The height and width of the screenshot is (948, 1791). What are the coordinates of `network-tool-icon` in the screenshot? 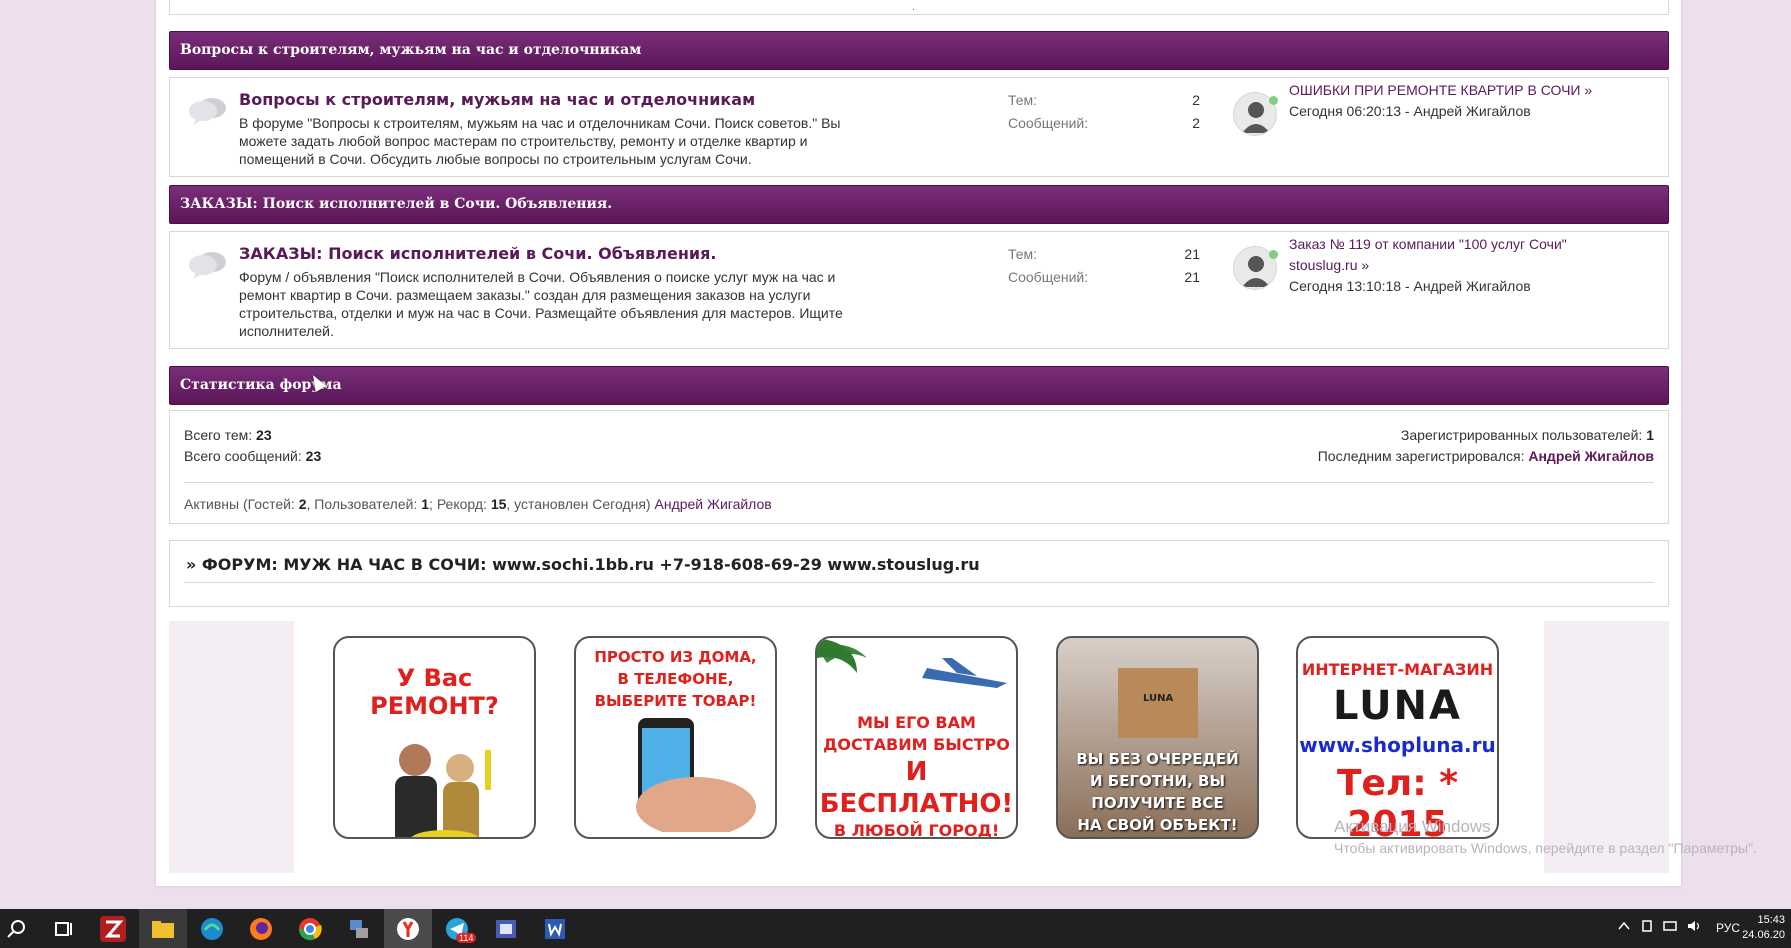 It's located at (359, 929).